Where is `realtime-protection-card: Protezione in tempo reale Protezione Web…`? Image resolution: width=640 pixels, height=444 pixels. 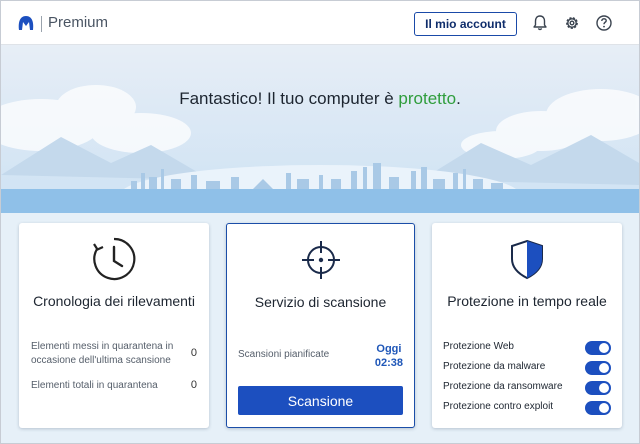
realtime-protection-card: Protezione in tempo reale Protezione Web… is located at coordinates (527, 325).